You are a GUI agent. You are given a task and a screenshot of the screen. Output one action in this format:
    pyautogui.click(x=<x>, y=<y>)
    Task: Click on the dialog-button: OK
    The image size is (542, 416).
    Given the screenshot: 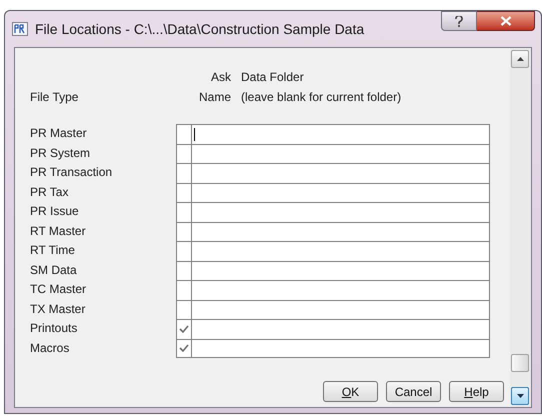 What is the action you would take?
    pyautogui.click(x=350, y=391)
    